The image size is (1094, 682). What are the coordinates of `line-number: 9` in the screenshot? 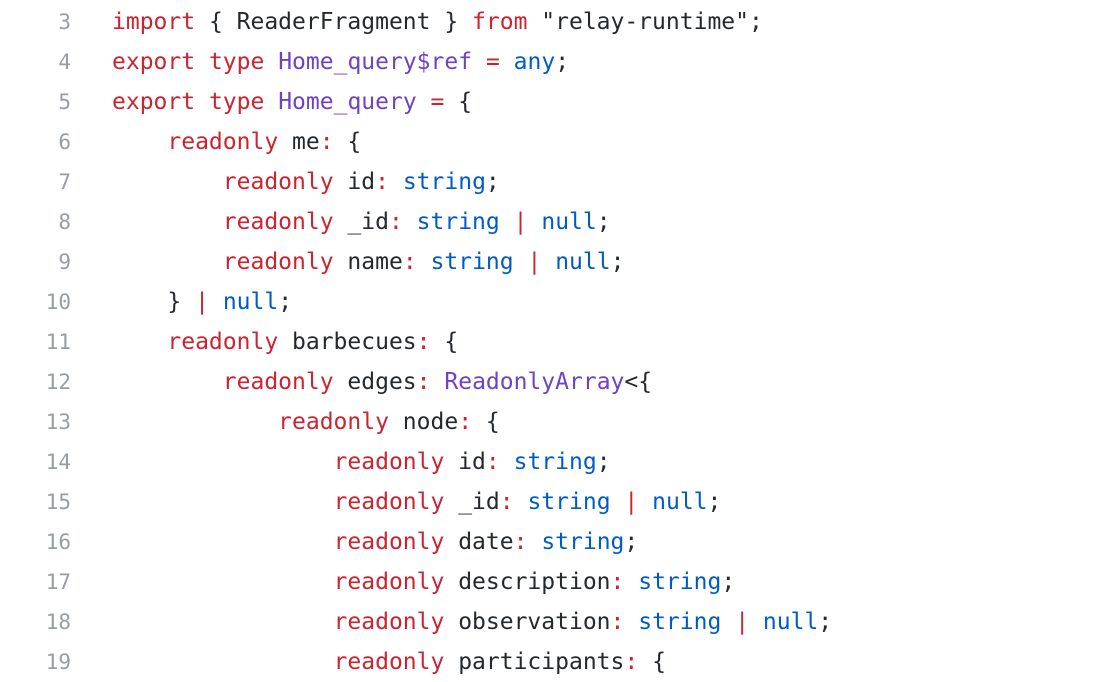 It's located at (35, 262).